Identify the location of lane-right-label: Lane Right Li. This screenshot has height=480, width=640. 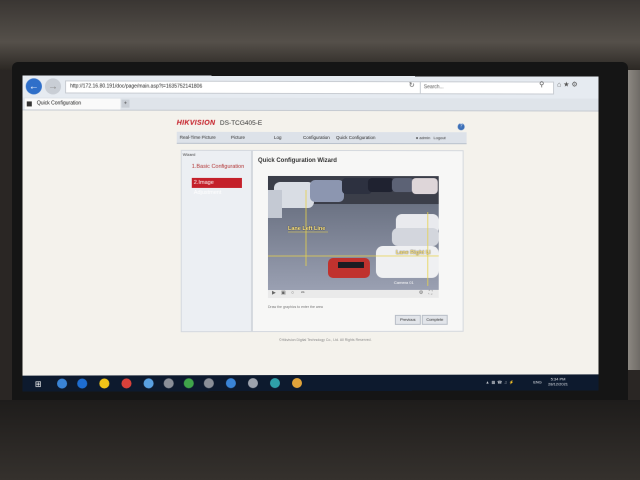
(413, 253).